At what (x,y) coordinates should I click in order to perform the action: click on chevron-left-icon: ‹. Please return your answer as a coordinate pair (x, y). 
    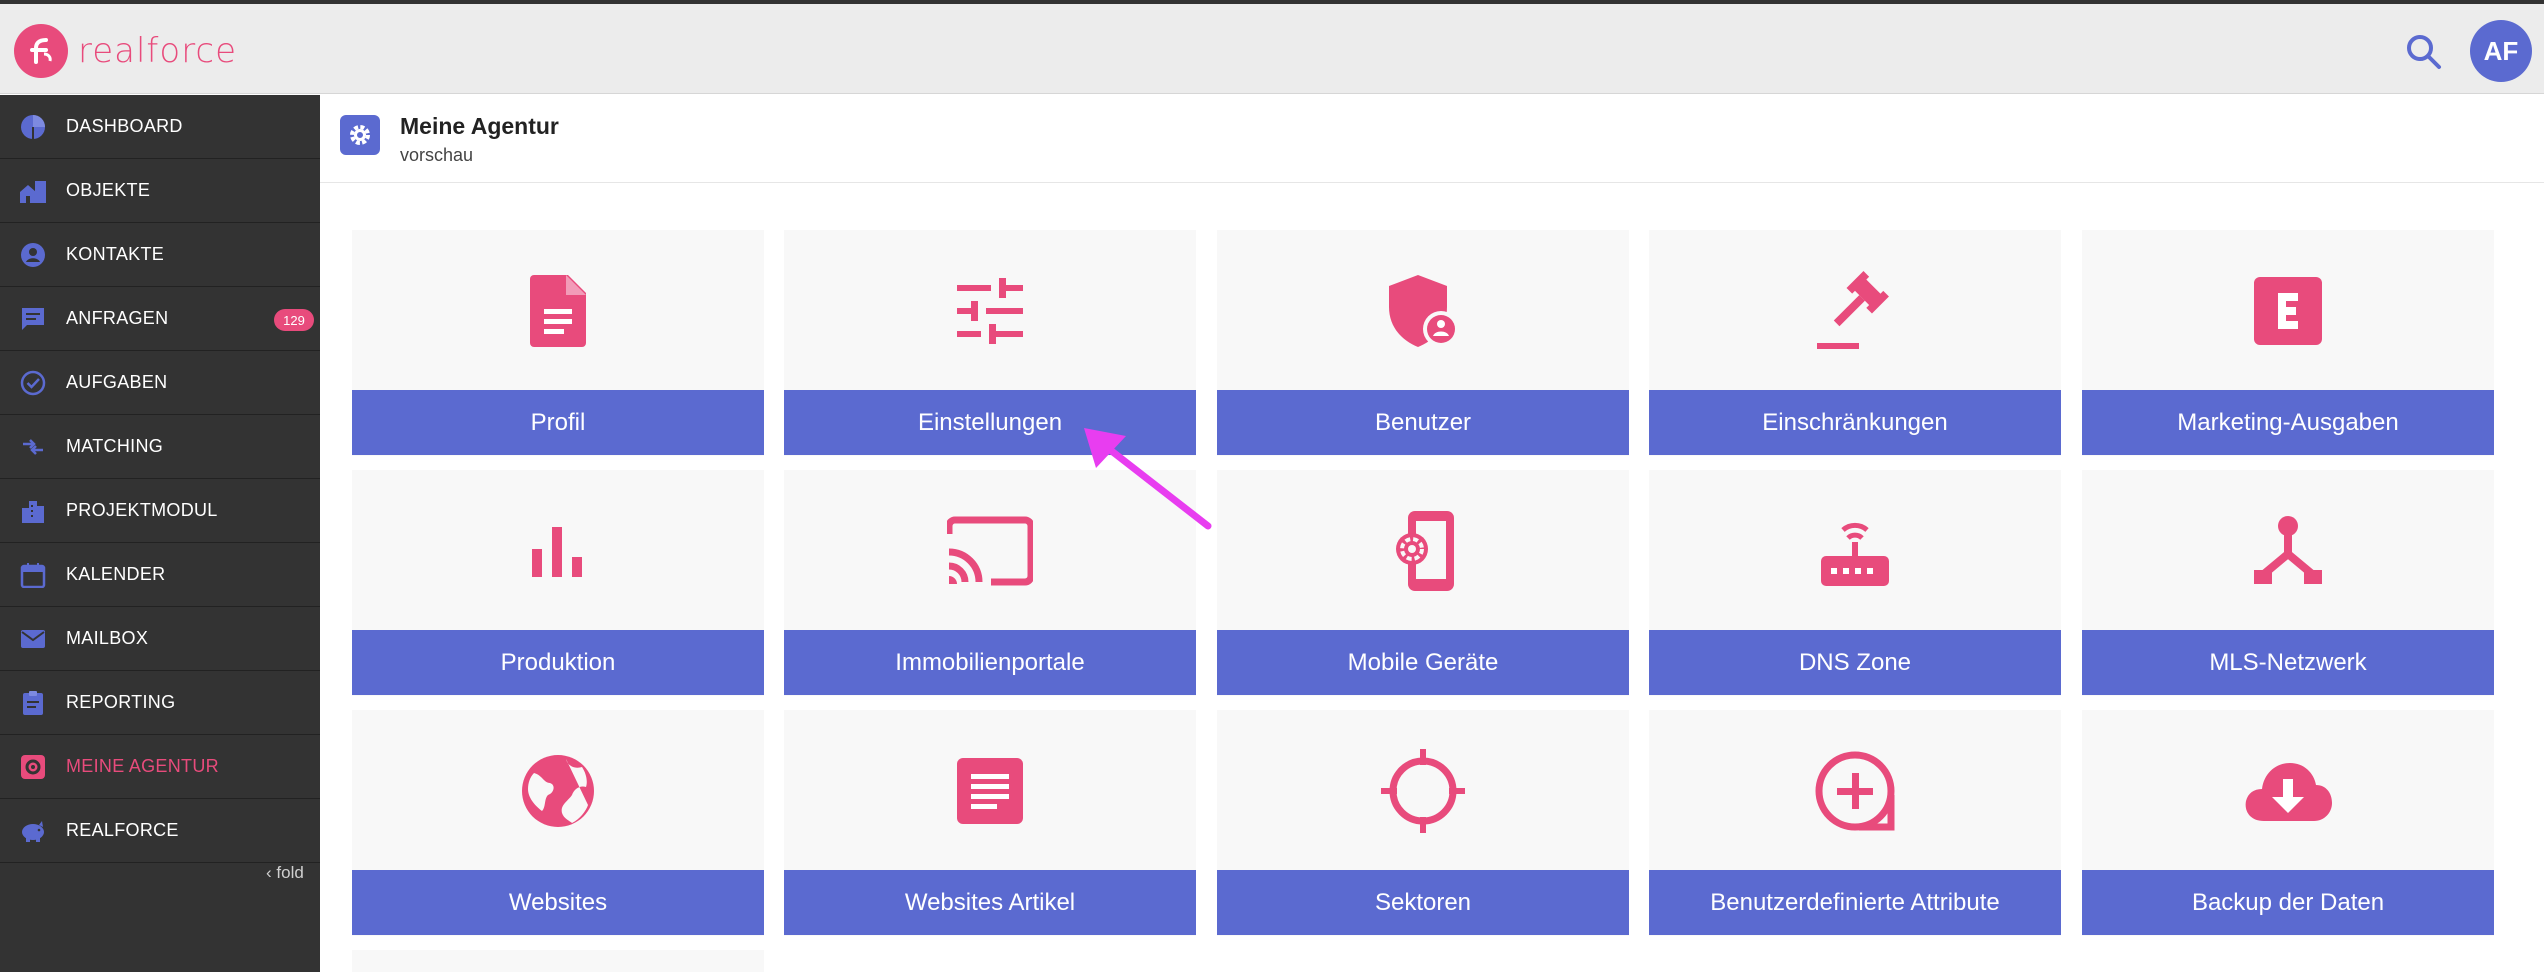
    Looking at the image, I should click on (271, 872).